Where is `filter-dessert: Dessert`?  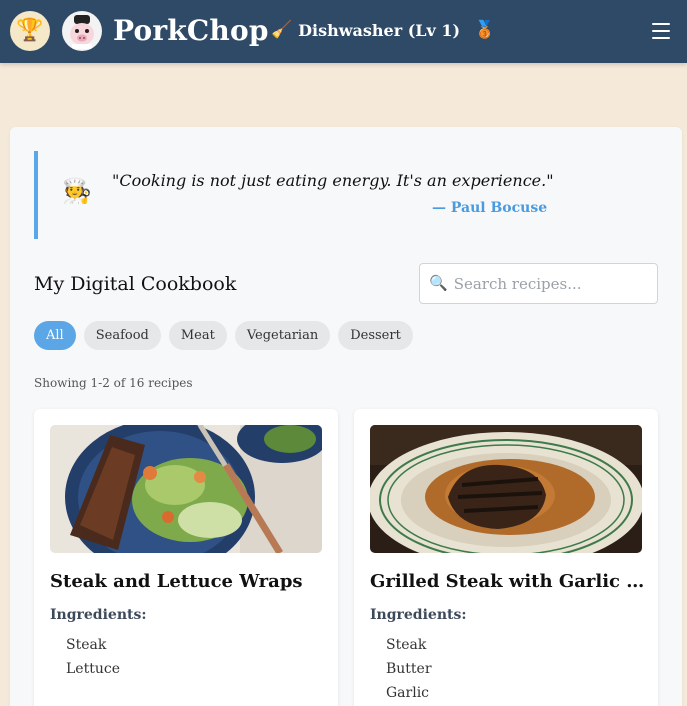
filter-dessert: Dessert is located at coordinates (375, 335).